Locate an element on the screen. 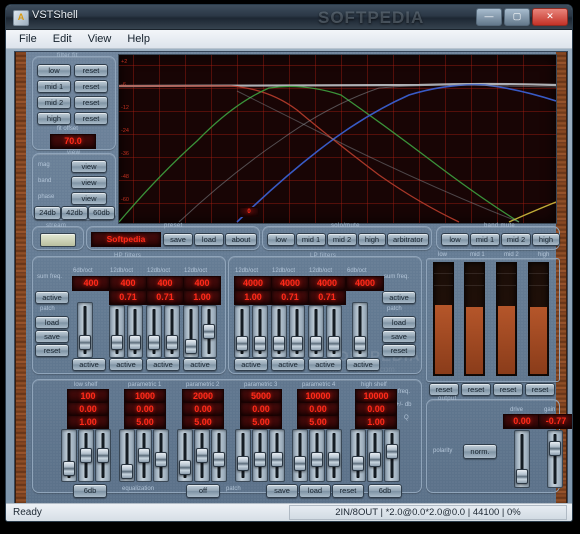 This screenshot has height=534, width=580. menu-help: Help is located at coordinates (138, 39).